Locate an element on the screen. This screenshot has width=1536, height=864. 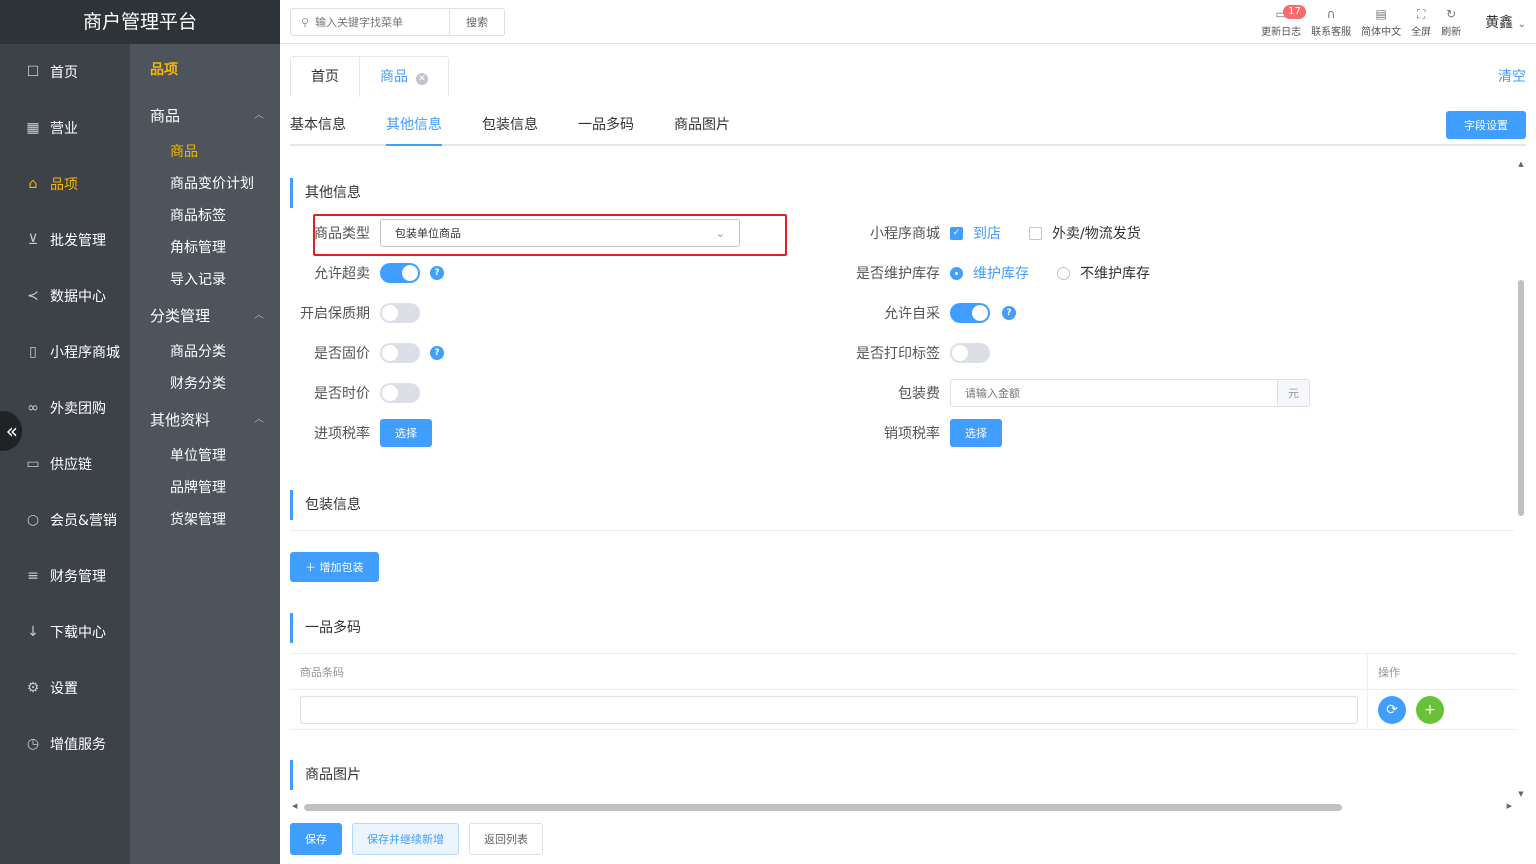
nav-item-11: ⚙ 设置 is located at coordinates (65, 688).